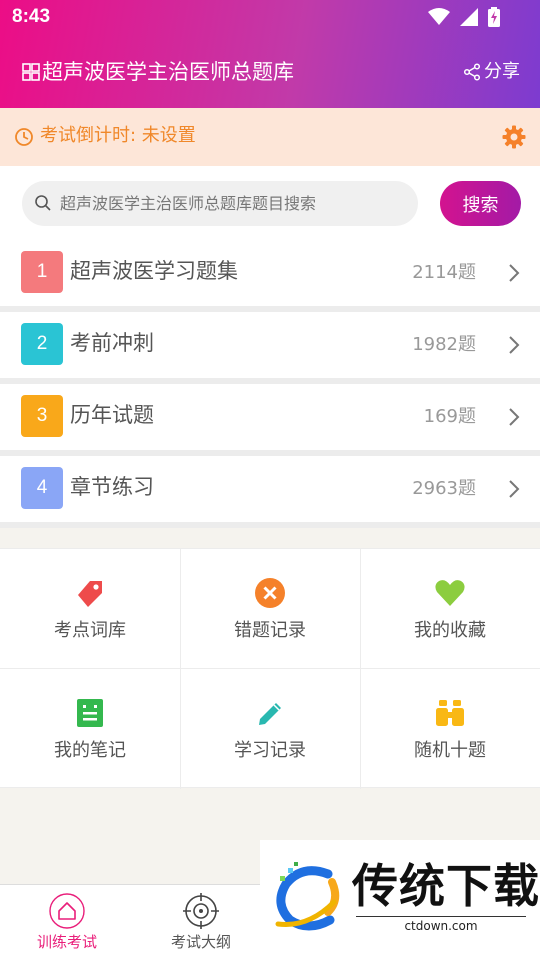  What do you see at coordinates (307, 896) in the screenshot?
I see `watermark-logo` at bounding box center [307, 896].